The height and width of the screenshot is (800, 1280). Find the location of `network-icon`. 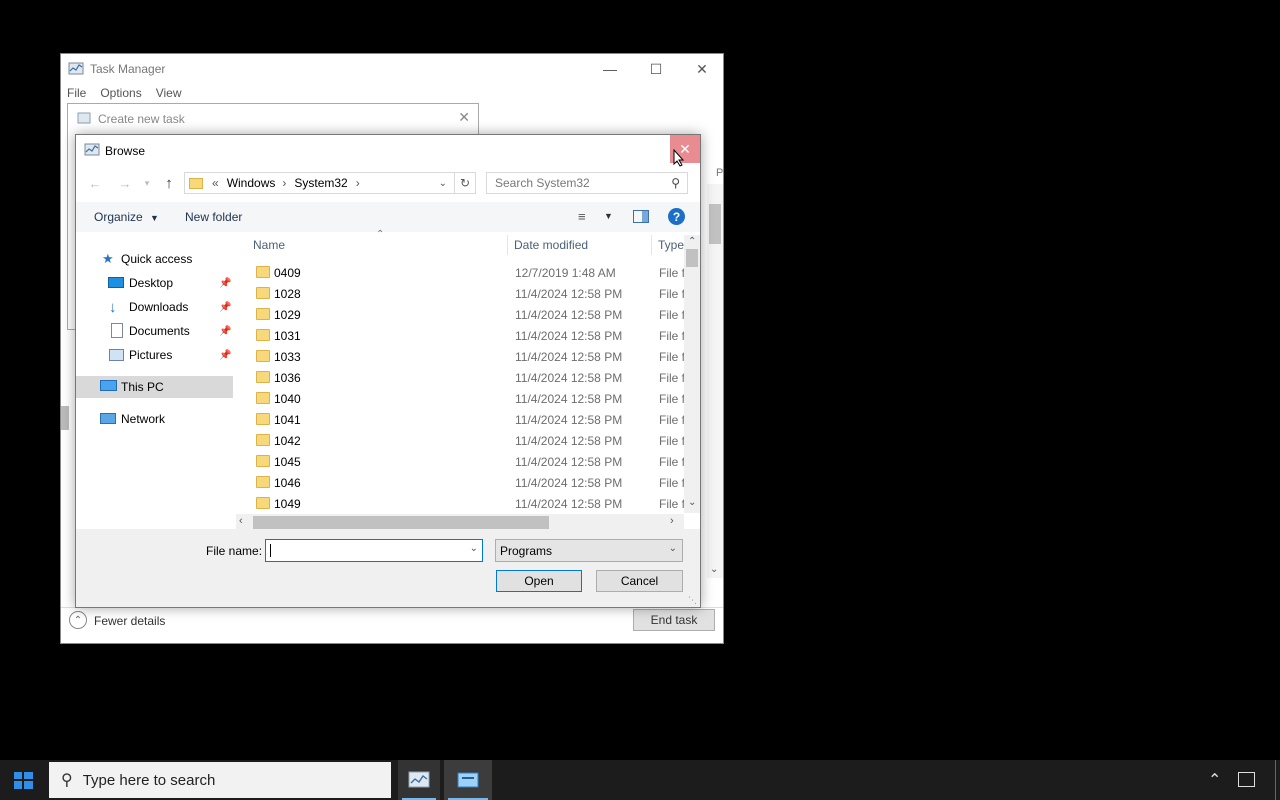

network-icon is located at coordinates (108, 418).